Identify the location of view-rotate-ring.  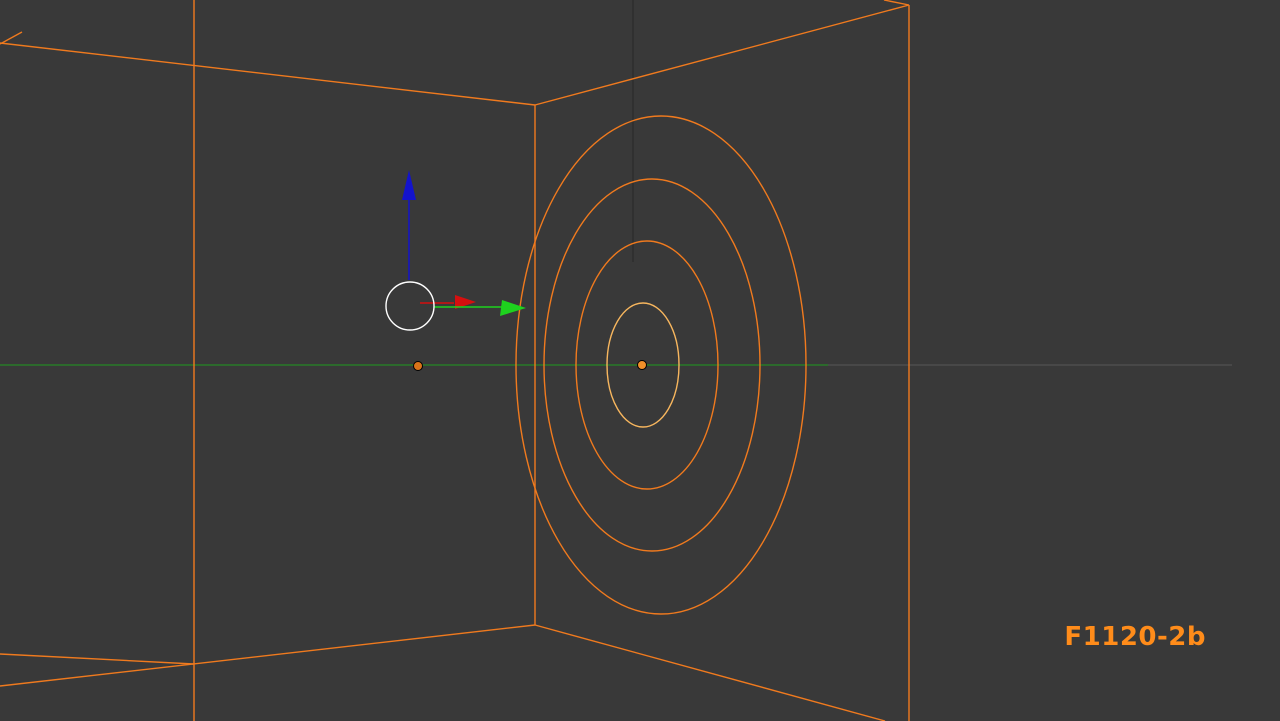
(410, 306).